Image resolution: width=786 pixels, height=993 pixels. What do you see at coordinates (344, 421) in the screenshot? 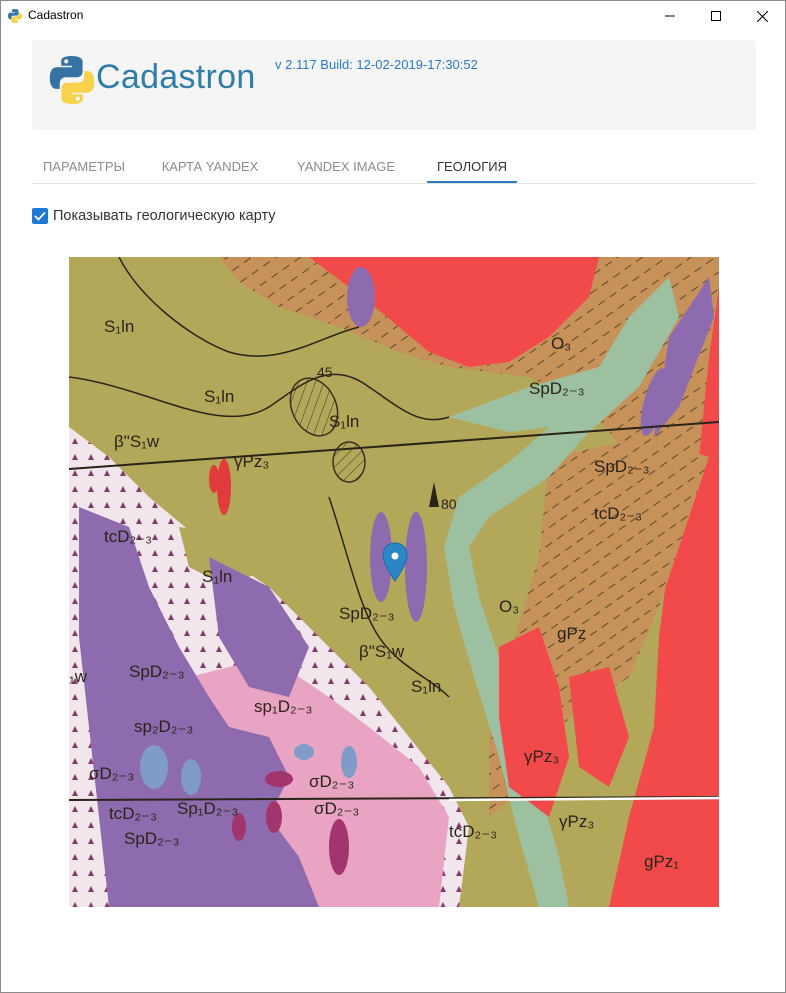
I see `map-label-s1ln-c: S₁ln` at bounding box center [344, 421].